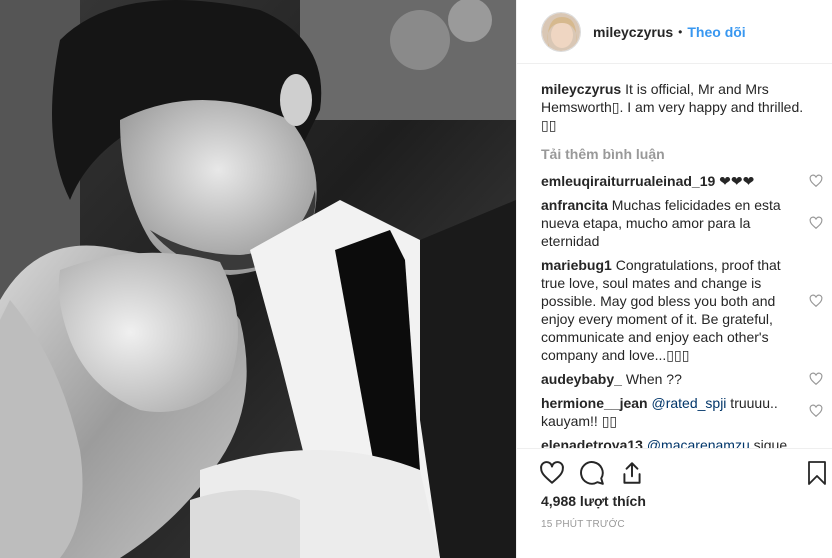 This screenshot has height=558, width=832. What do you see at coordinates (581, 89) in the screenshot?
I see `caption-username: mileyczyrus` at bounding box center [581, 89].